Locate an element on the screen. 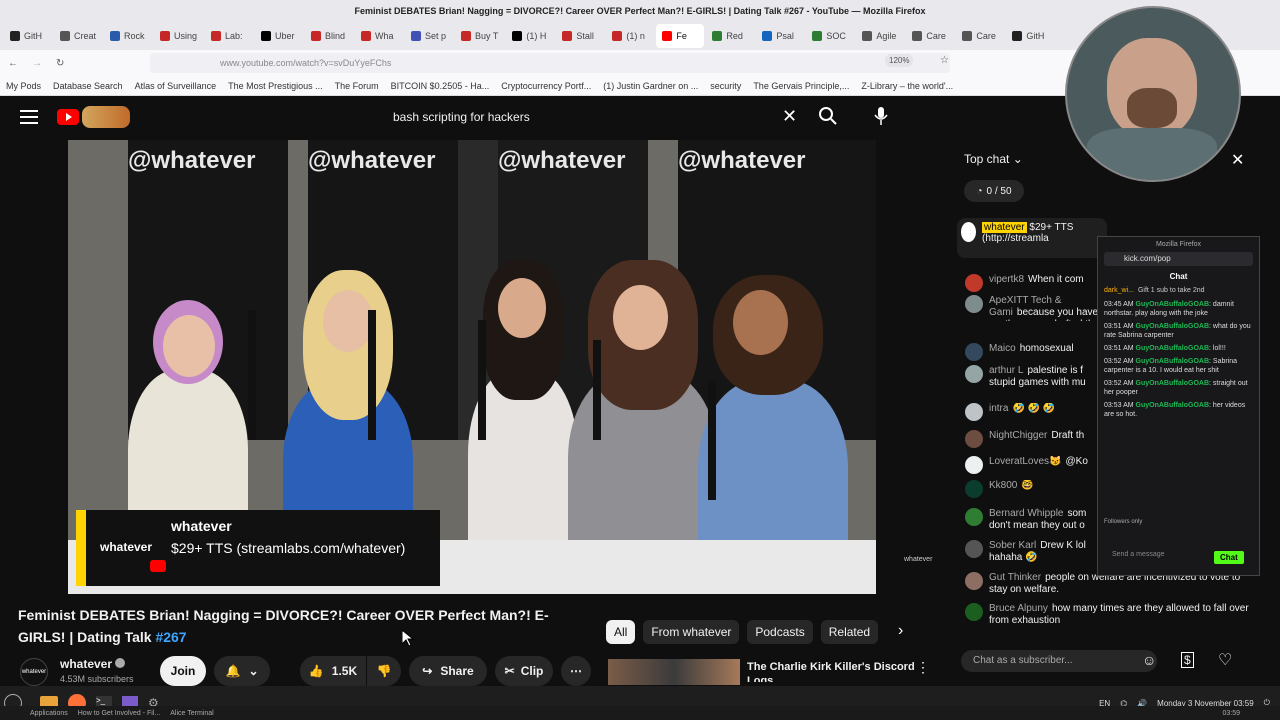 Image resolution: width=1280 pixels, height=720 pixels. recommended-title: The Charlie Kirk Killer's Discord Logs is located at coordinates (832, 671).